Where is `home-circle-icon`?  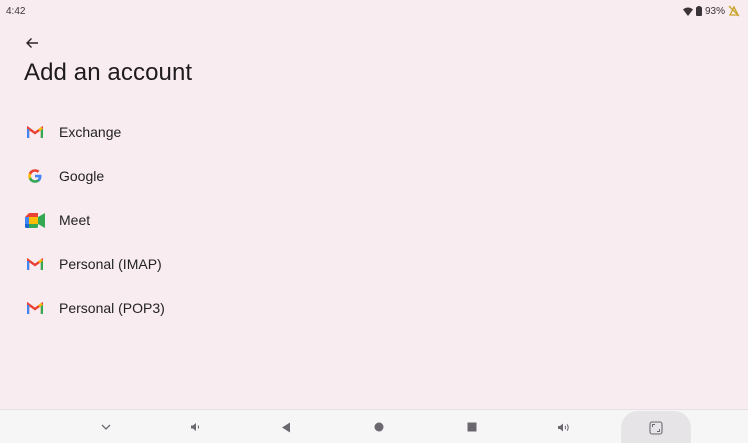
home-circle-icon is located at coordinates (379, 427).